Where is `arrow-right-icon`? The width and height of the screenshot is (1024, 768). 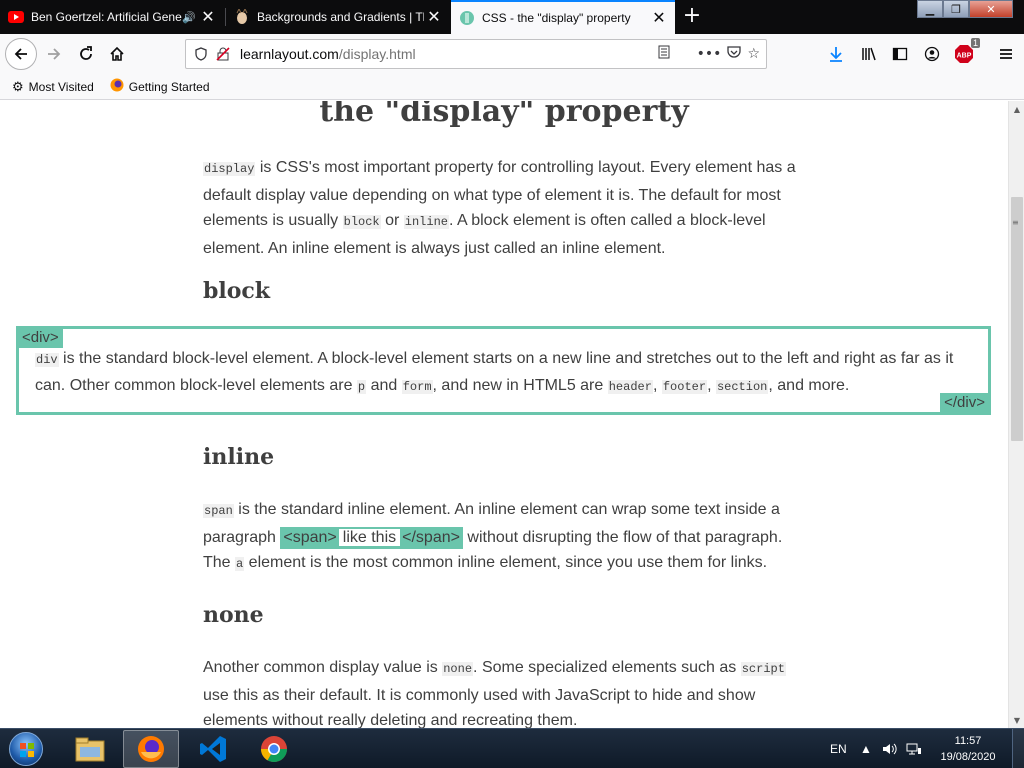
arrow-right-icon is located at coordinates (54, 54).